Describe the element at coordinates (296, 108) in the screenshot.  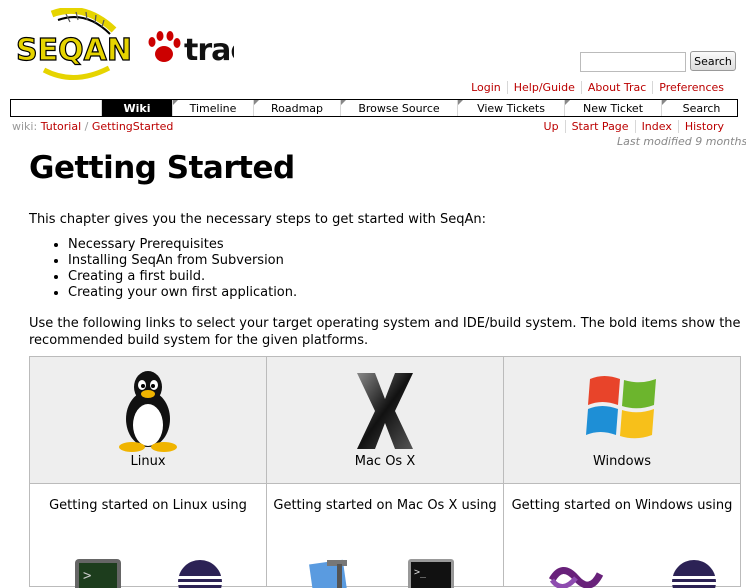
I see `tab-roadmap: Roadmap` at that location.